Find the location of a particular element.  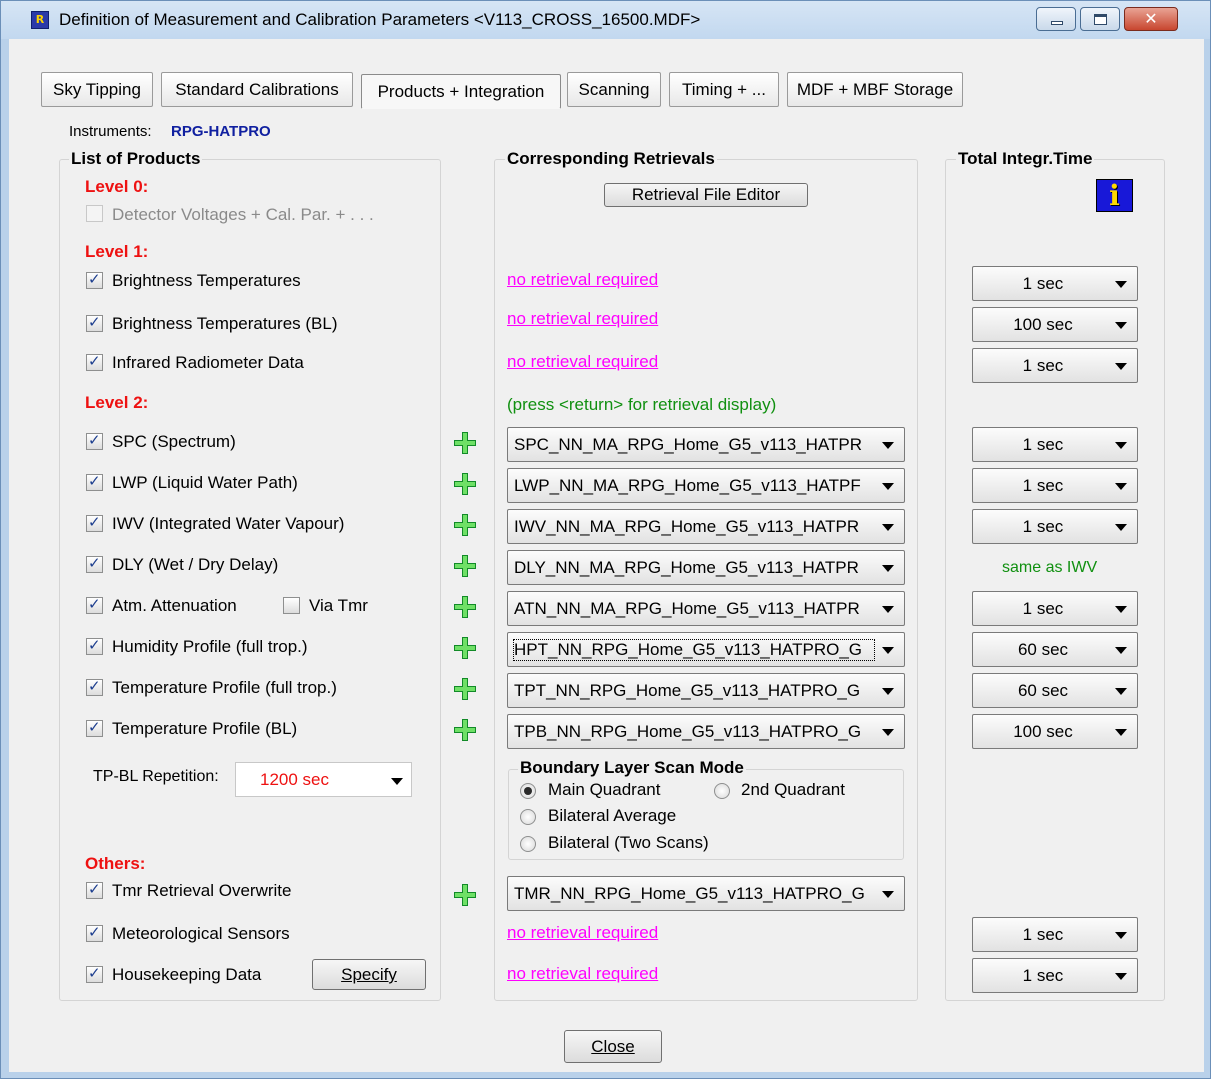

spc-checkbox is located at coordinates (94, 440).